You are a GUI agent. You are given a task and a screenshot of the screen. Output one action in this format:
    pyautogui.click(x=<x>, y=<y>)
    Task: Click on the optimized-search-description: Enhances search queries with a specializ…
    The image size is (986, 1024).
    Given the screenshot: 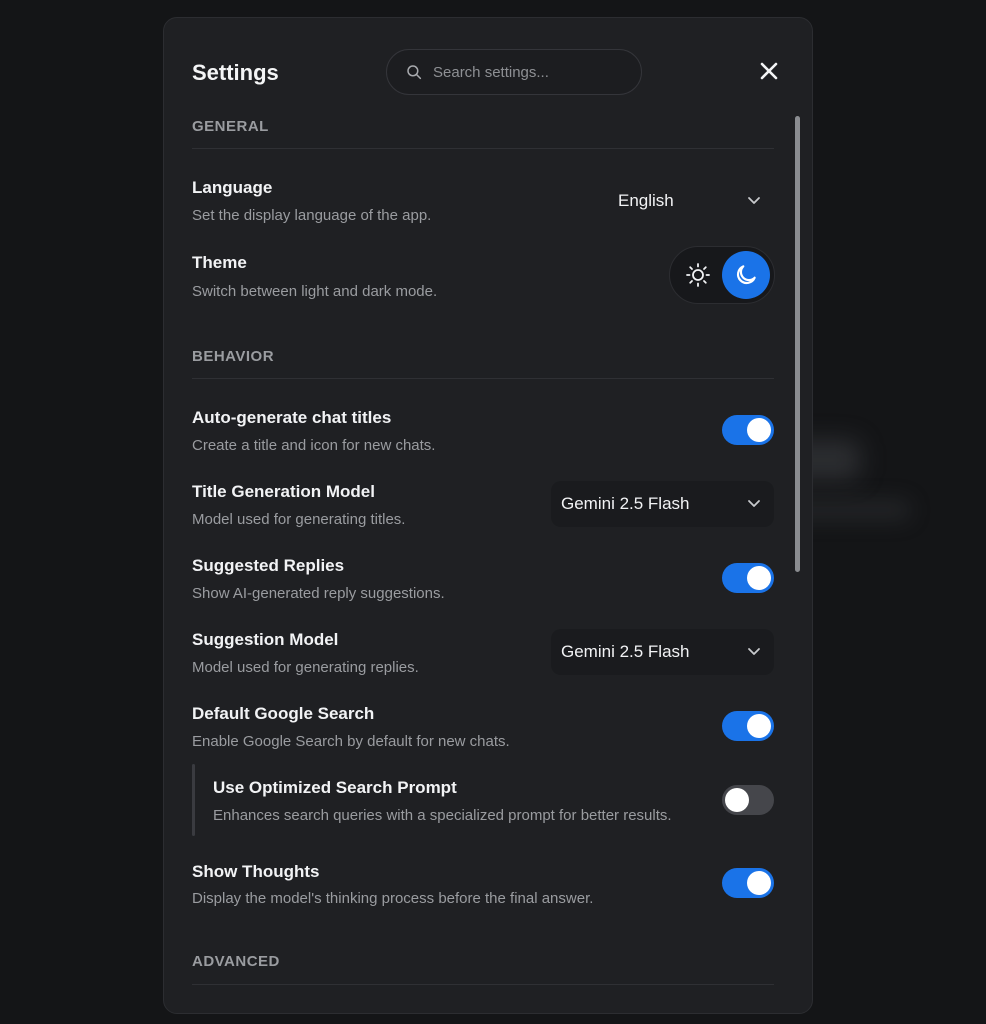 What is the action you would take?
    pyautogui.click(x=442, y=815)
    